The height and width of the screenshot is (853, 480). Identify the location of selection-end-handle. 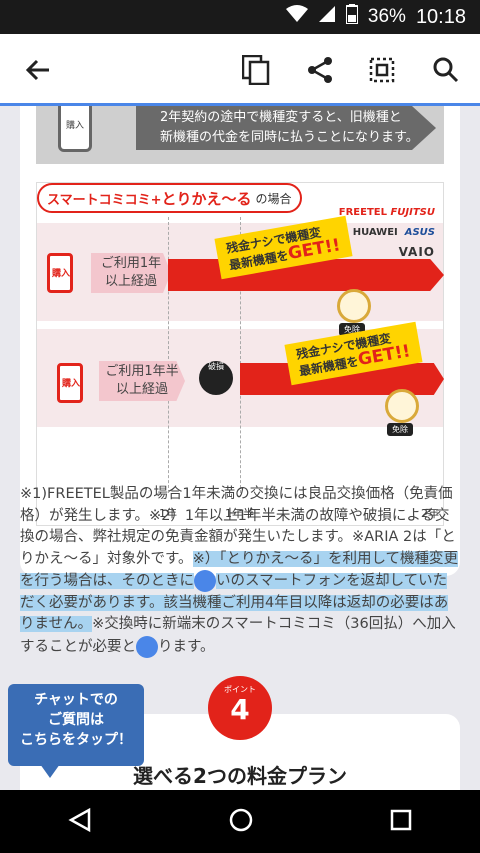
(147, 646).